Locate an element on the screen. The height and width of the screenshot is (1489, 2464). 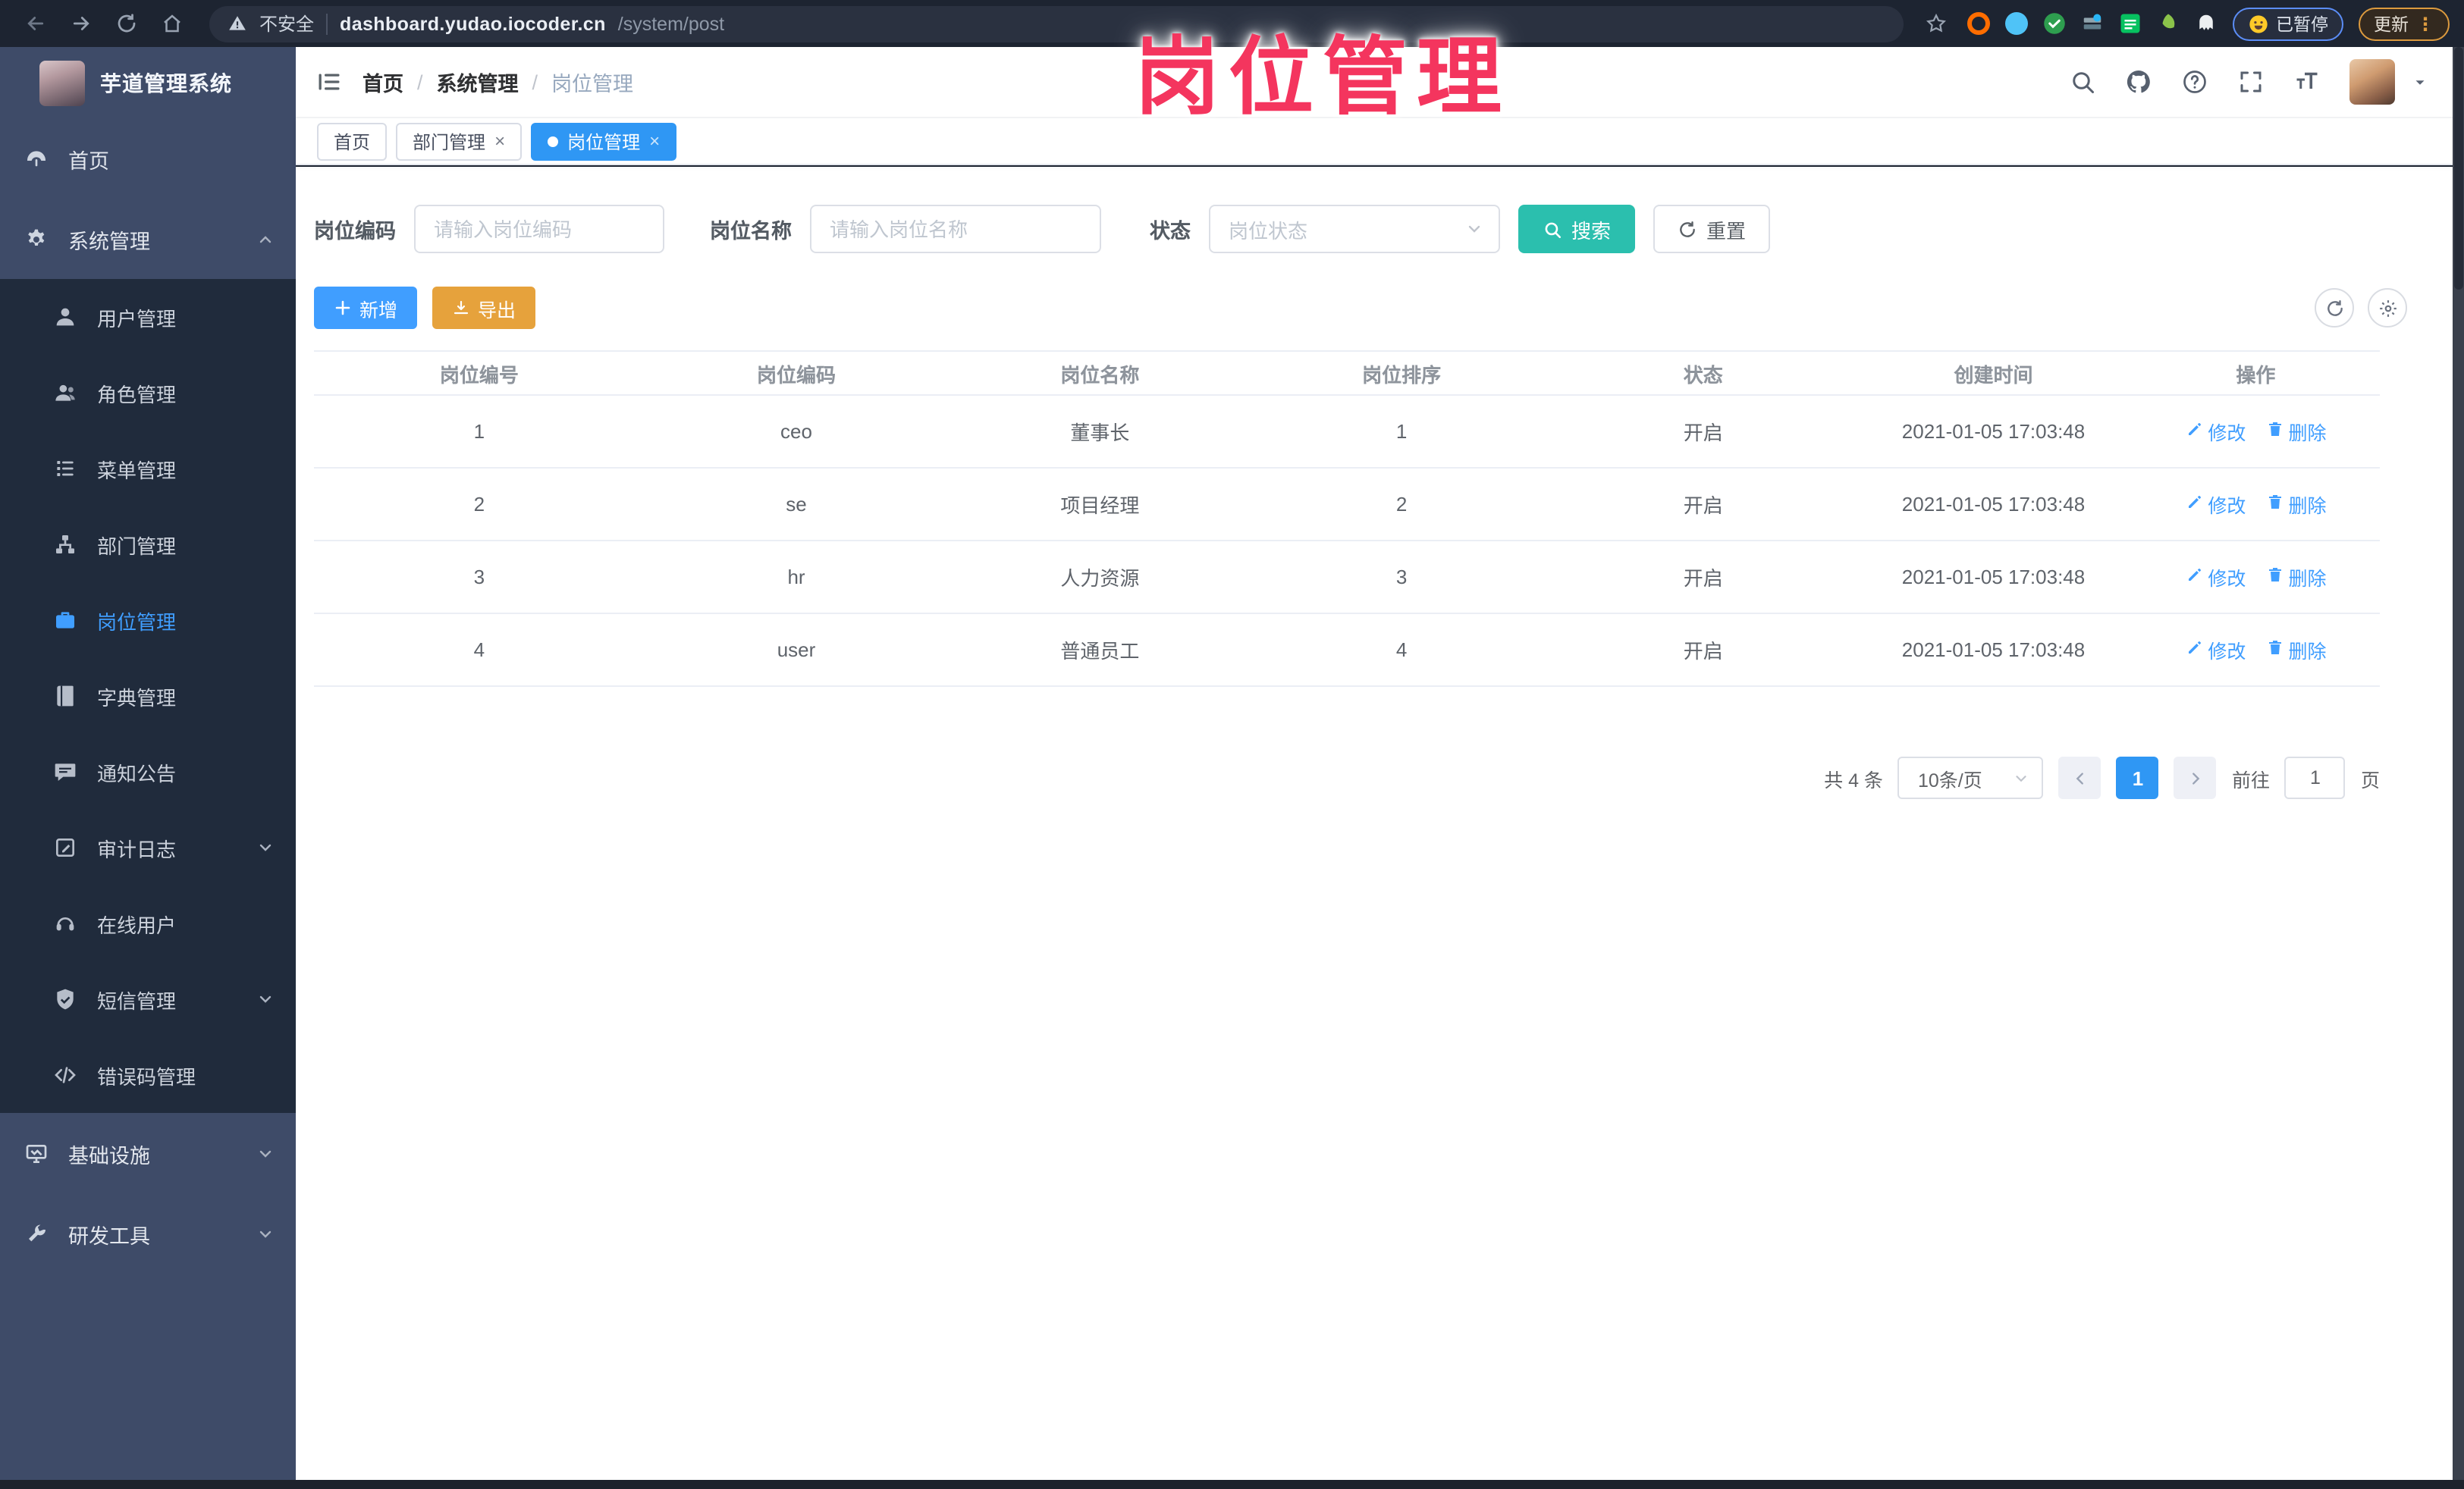
scrollbar-thumb is located at coordinates (2458, 169).